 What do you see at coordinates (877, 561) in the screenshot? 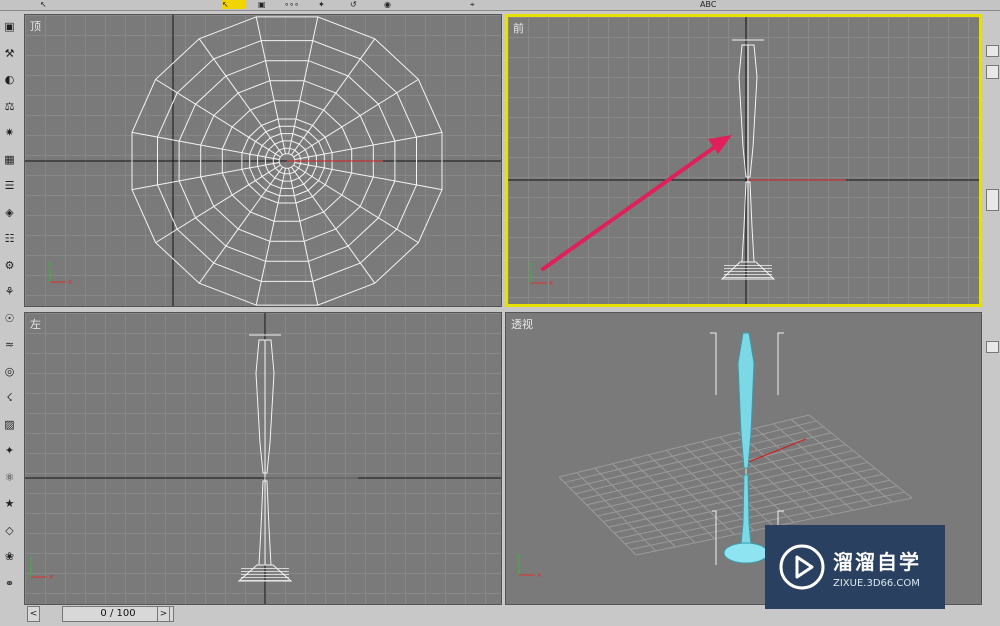
I see `watermark-name: 溜溜自学` at bounding box center [877, 561].